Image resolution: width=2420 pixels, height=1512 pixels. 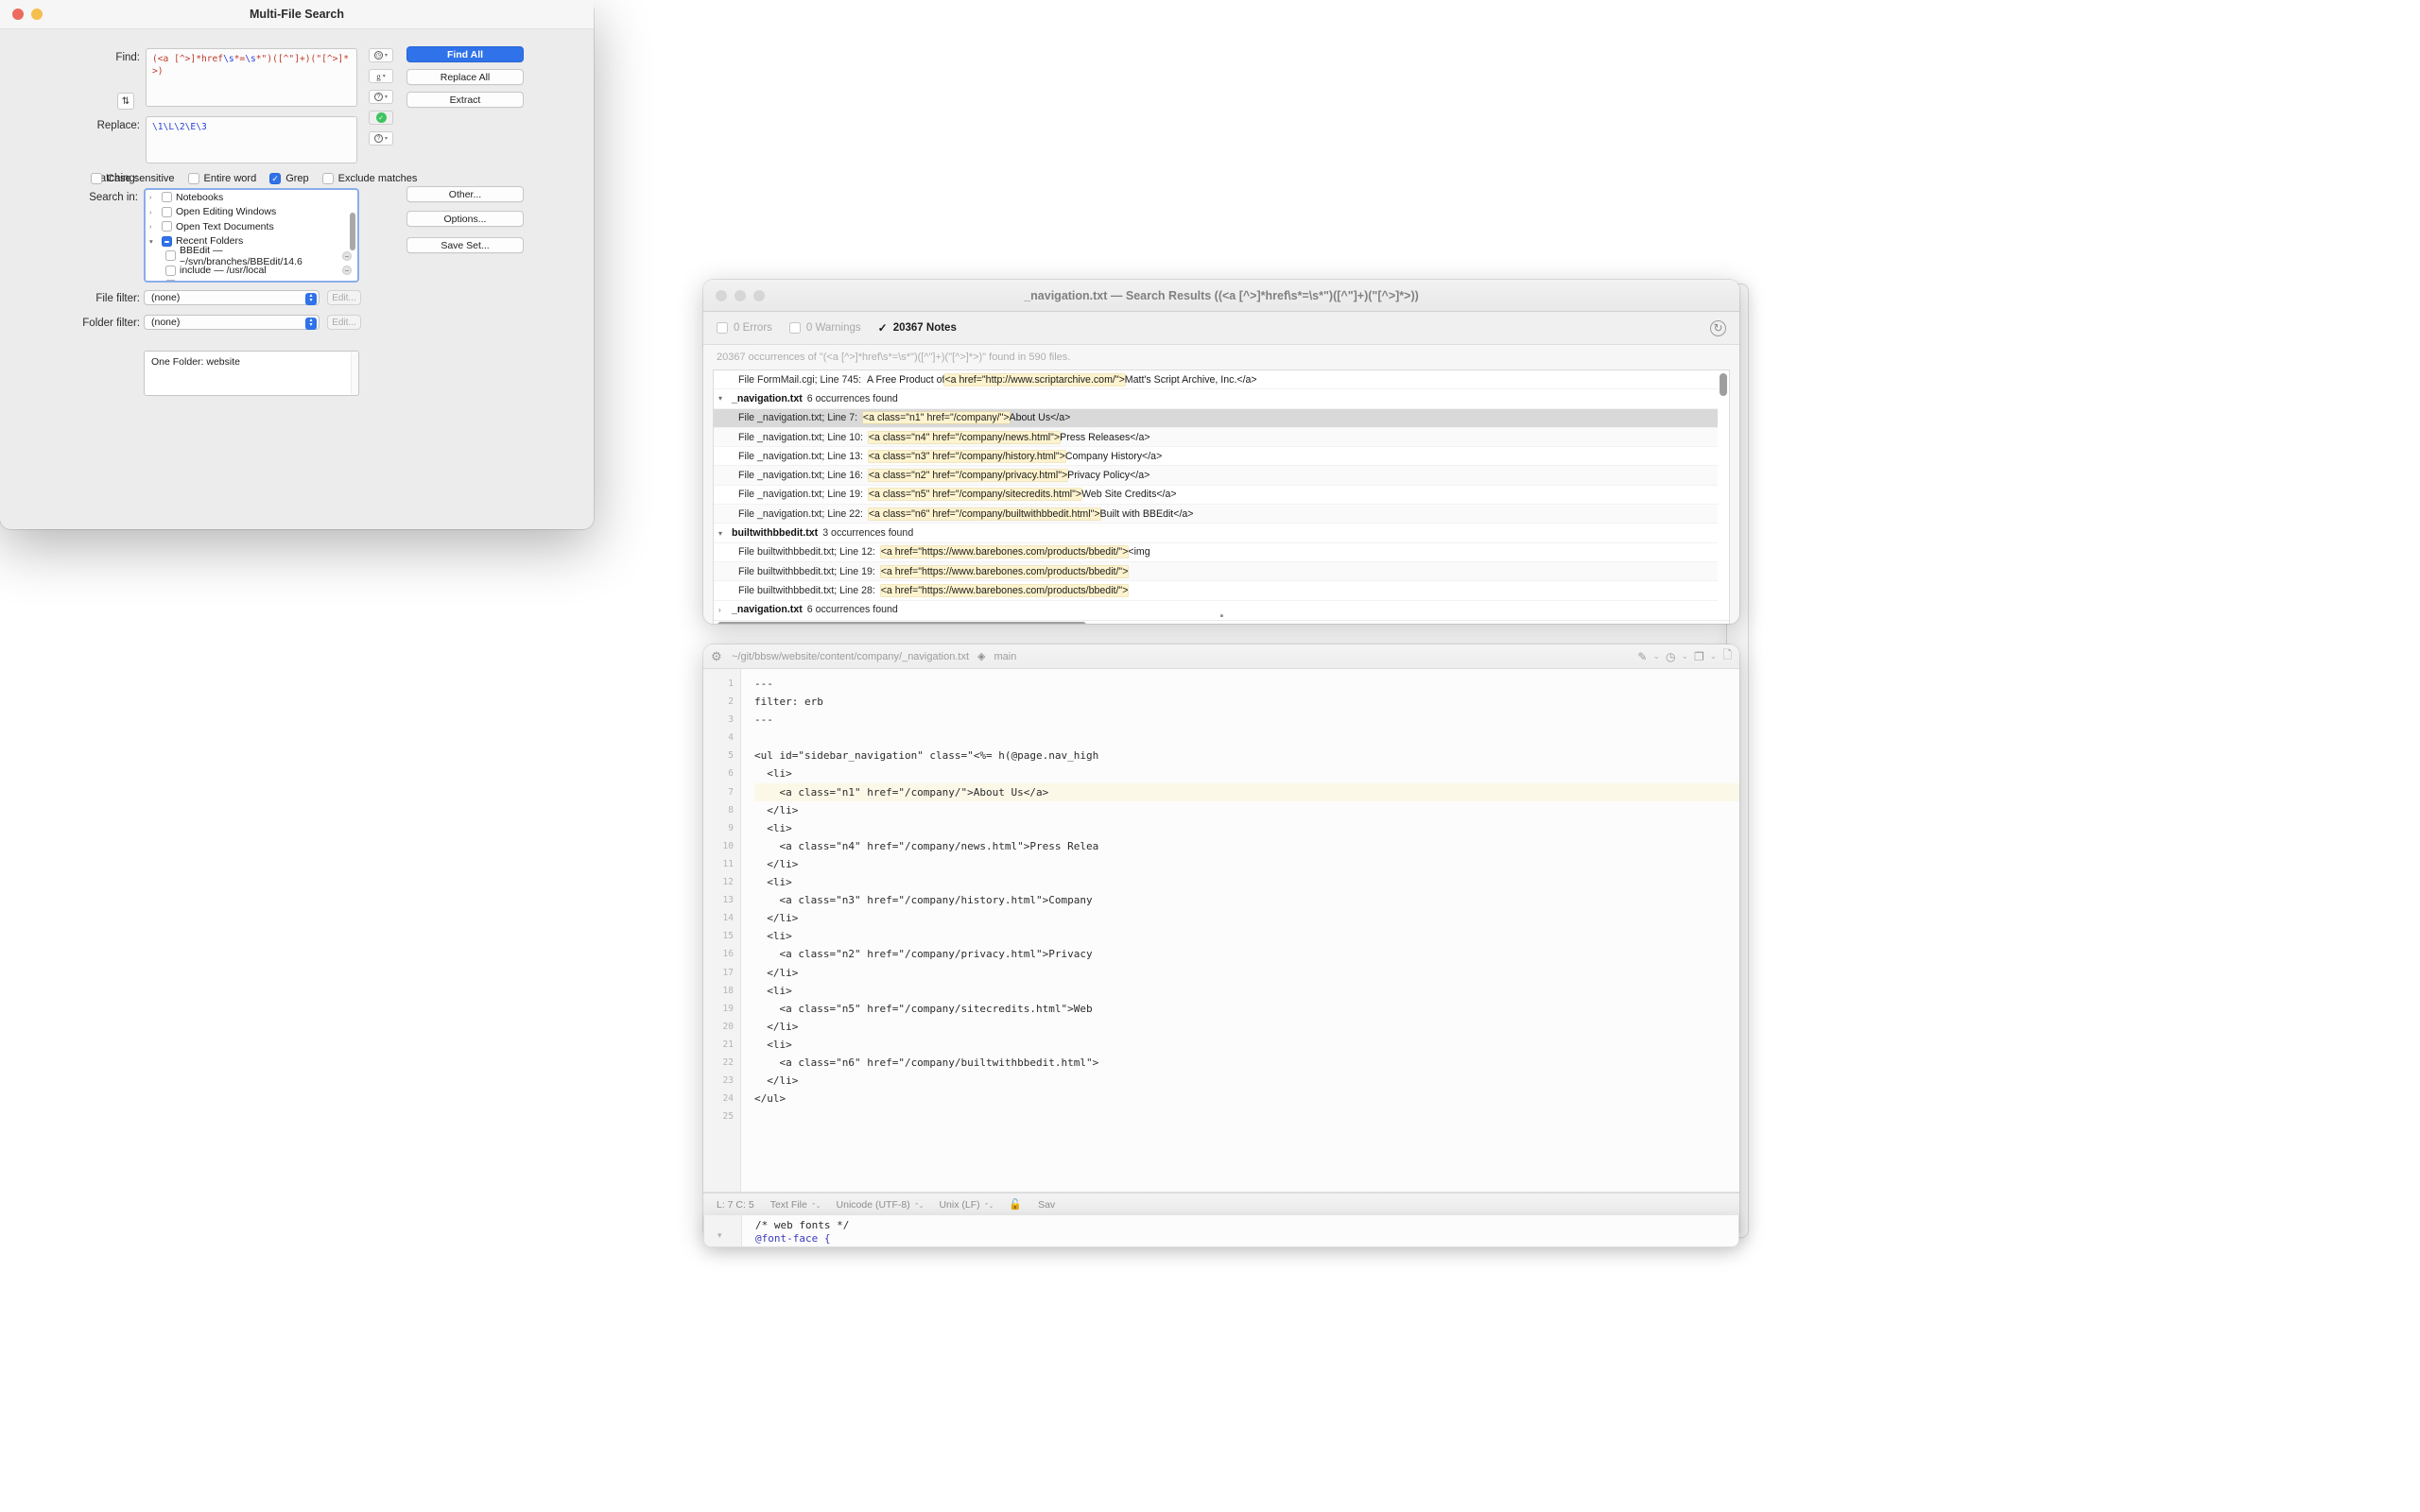 What do you see at coordinates (347, 280) in the screenshot?
I see `remove-icon` at bounding box center [347, 280].